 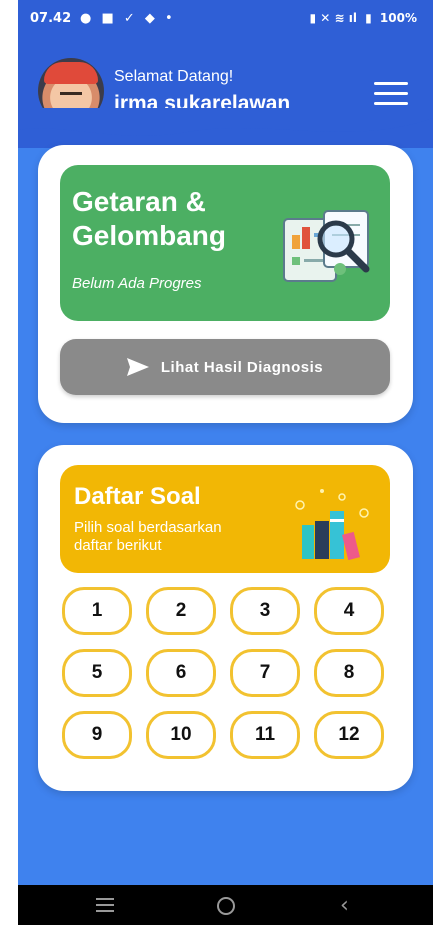 What do you see at coordinates (349, 735) in the screenshot?
I see `question-button: 12` at bounding box center [349, 735].